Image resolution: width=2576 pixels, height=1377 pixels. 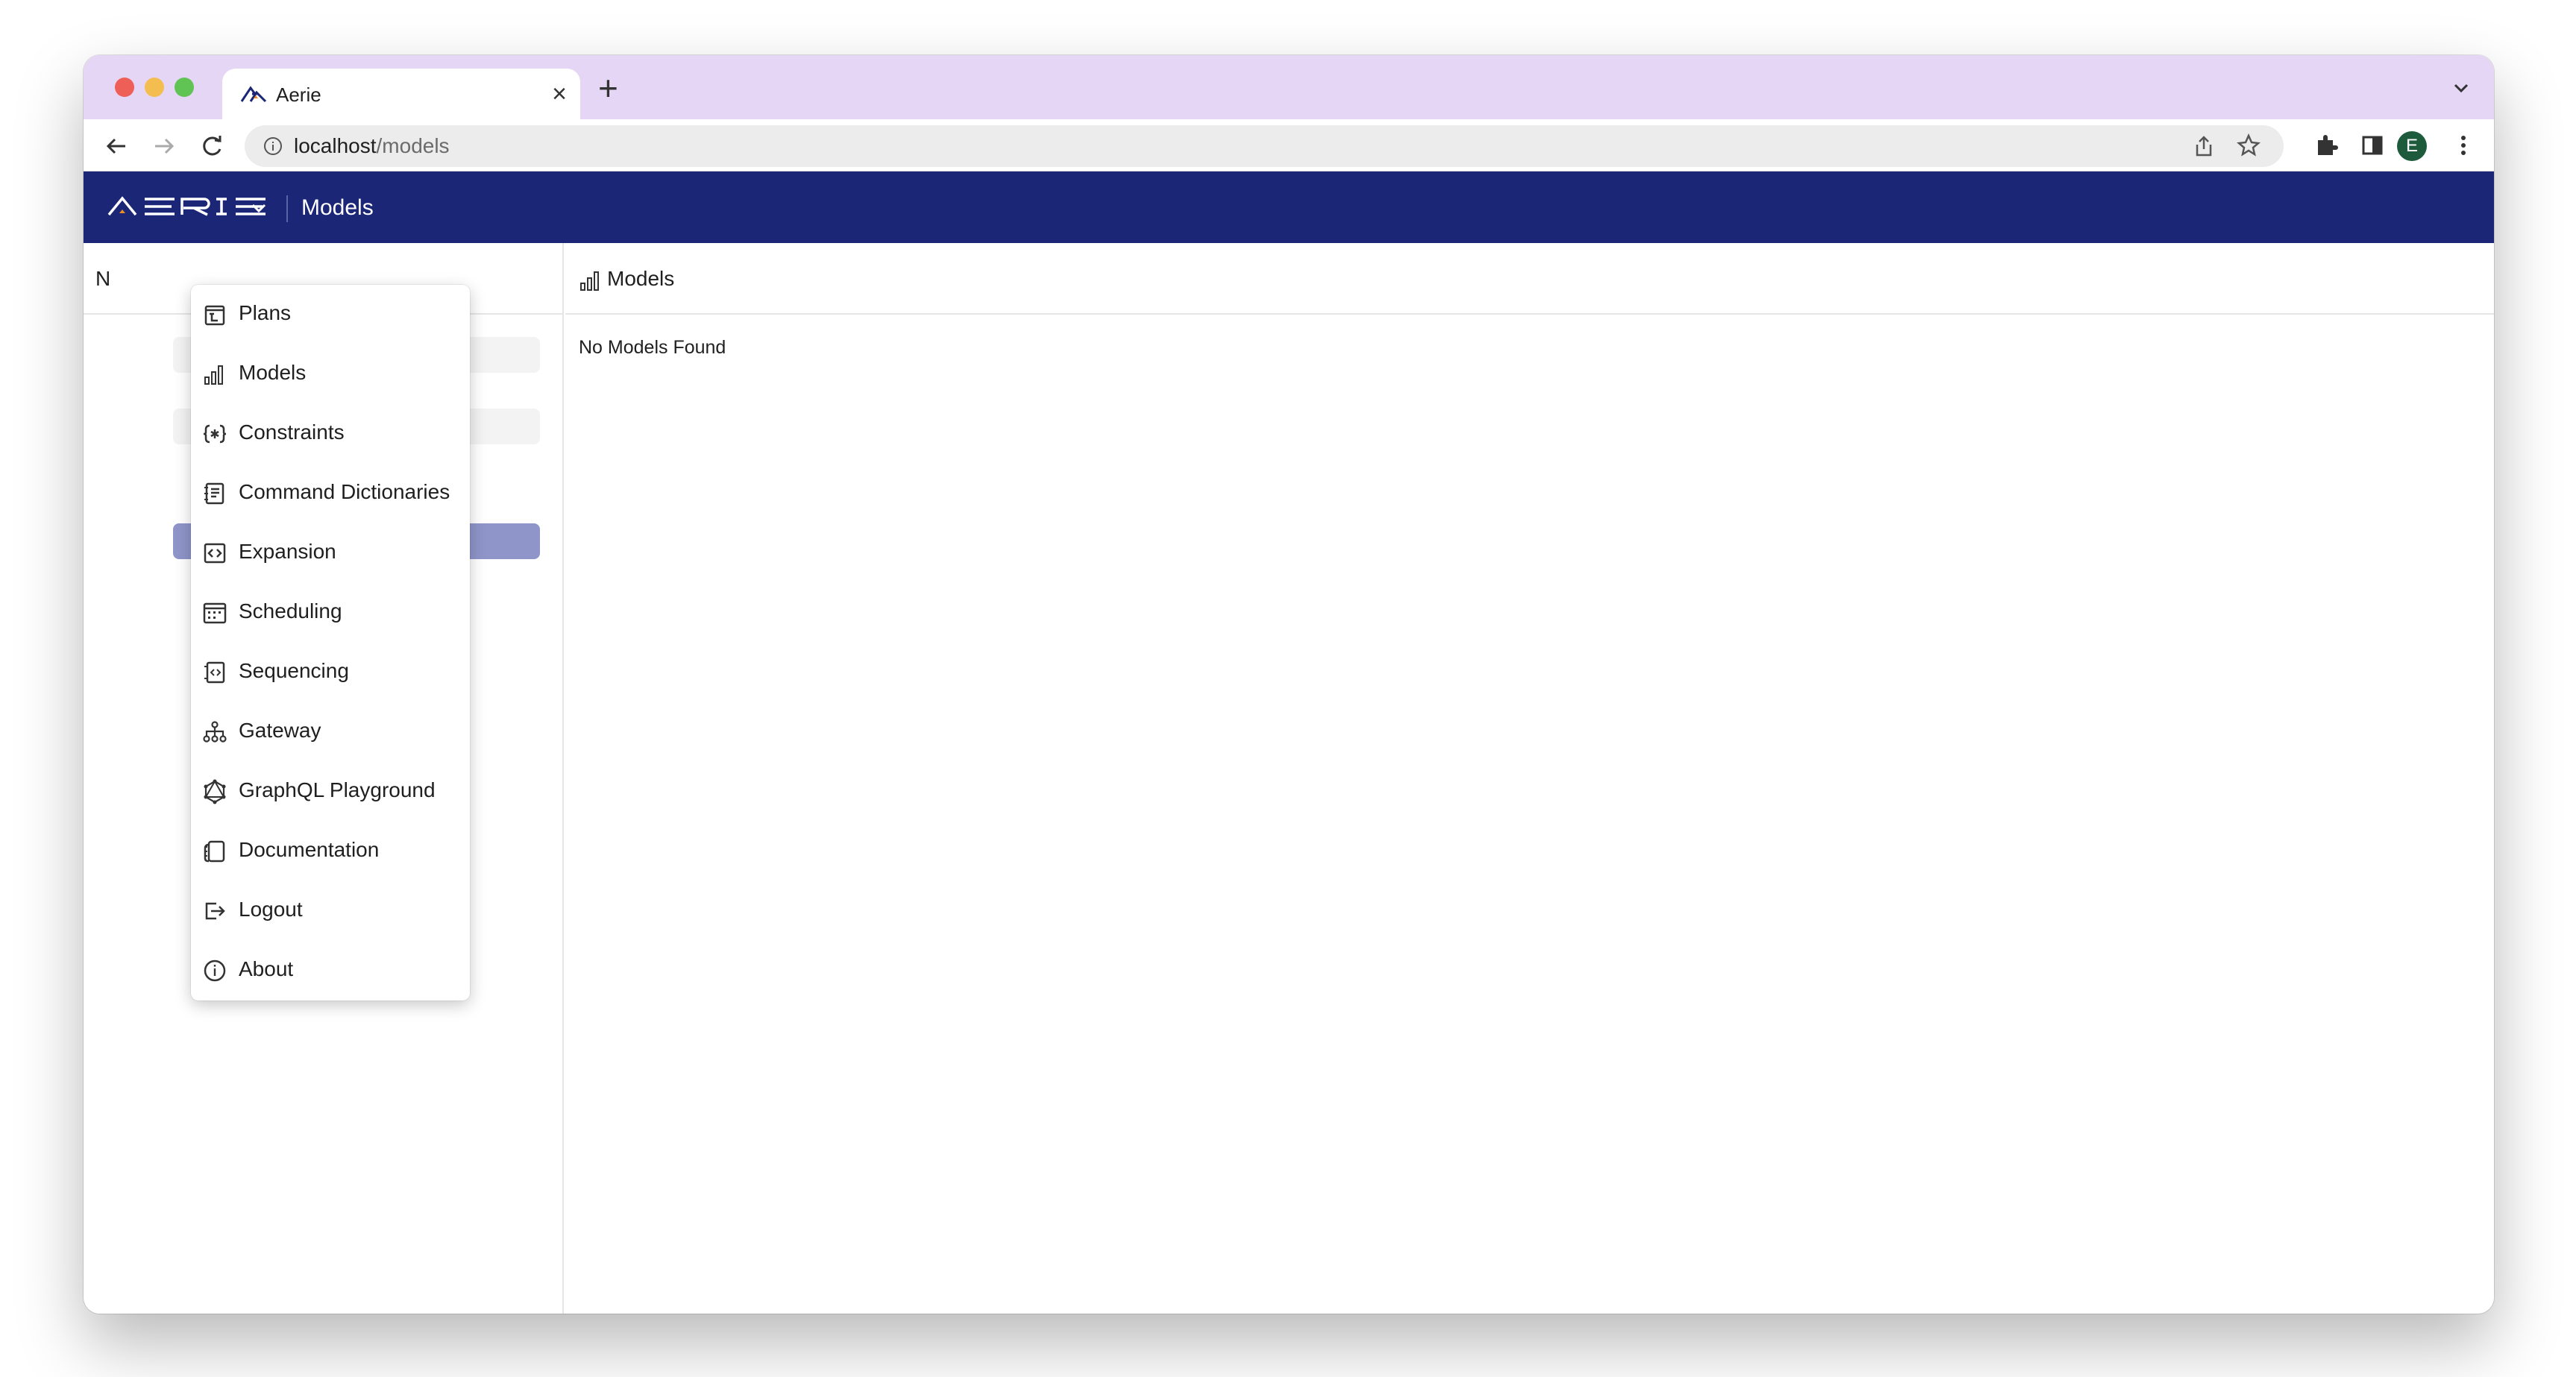 What do you see at coordinates (214, 970) in the screenshot?
I see `about-icon` at bounding box center [214, 970].